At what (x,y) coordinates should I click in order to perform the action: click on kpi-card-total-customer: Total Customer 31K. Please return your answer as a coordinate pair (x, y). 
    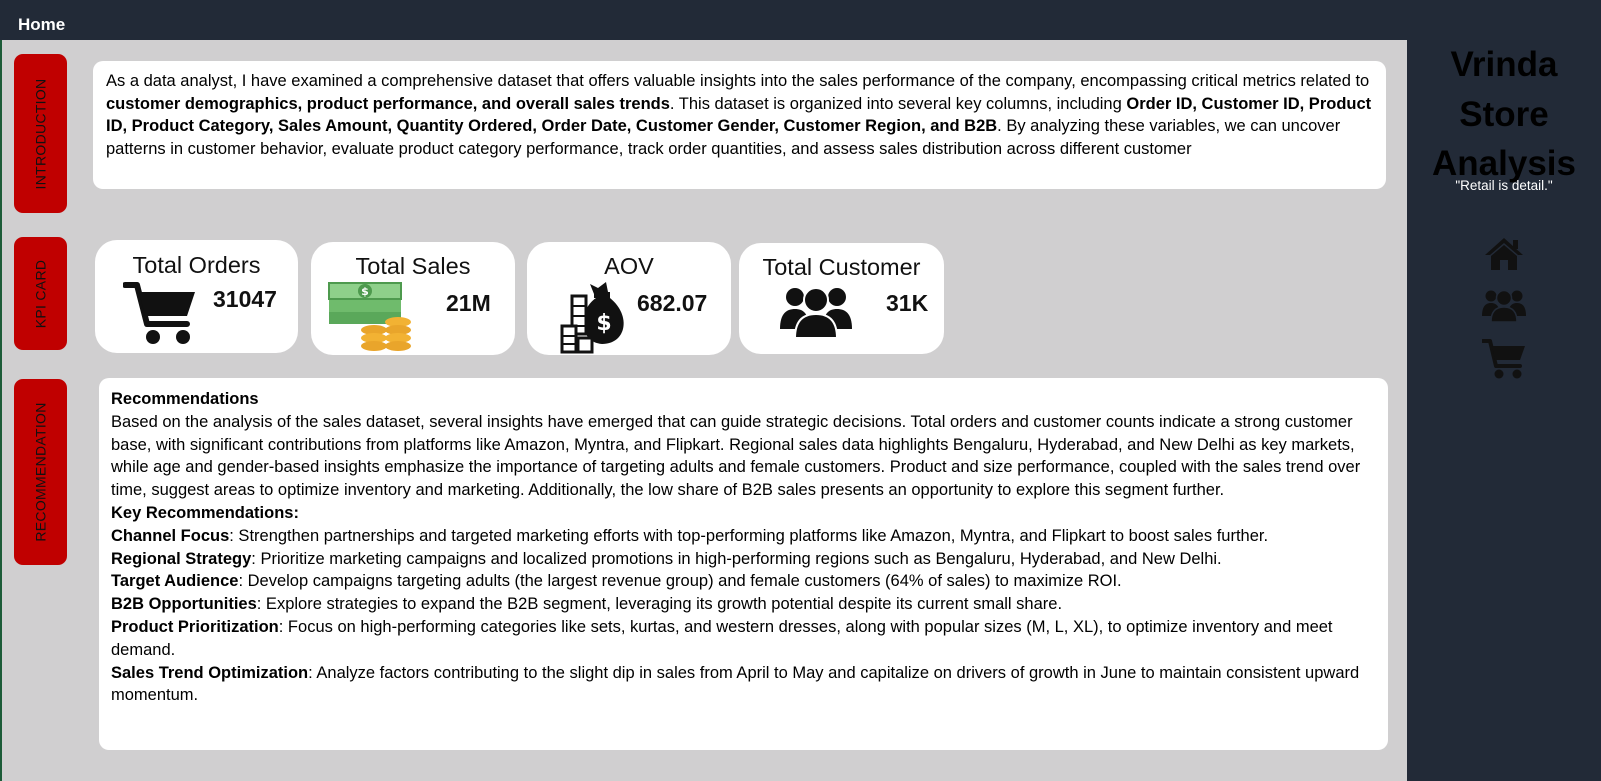
    Looking at the image, I should click on (841, 298).